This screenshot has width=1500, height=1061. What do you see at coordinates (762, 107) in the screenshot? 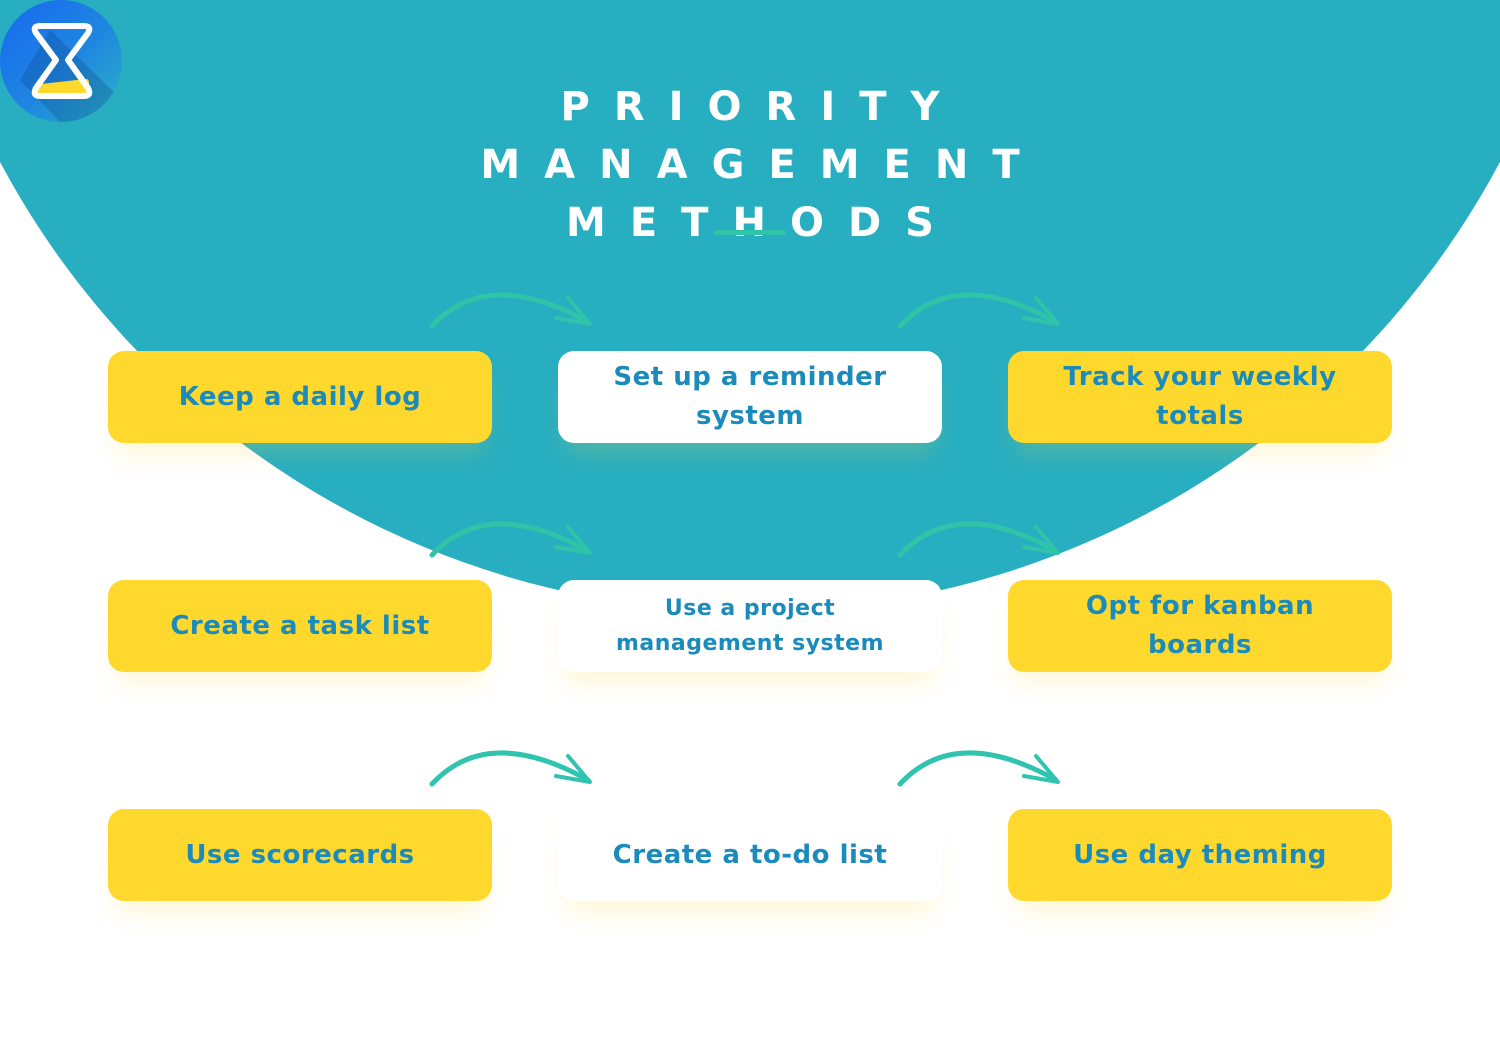
I see `title-line-1: PRIORITY` at bounding box center [762, 107].